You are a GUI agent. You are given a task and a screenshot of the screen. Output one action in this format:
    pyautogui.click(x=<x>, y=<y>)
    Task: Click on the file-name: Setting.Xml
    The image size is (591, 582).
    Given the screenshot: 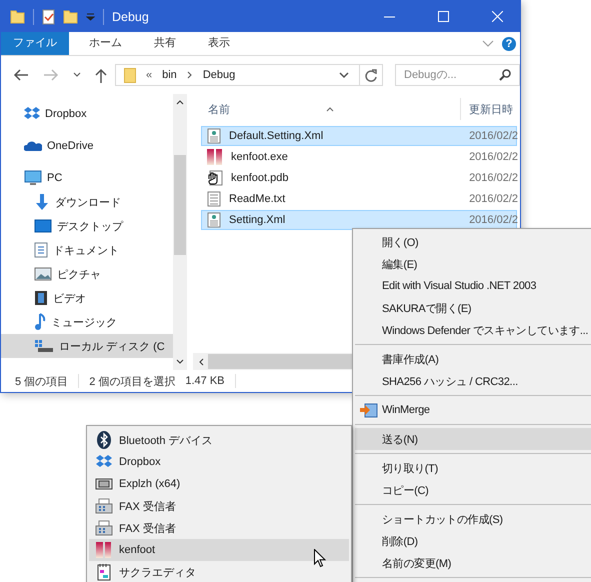 What is the action you would take?
    pyautogui.click(x=257, y=220)
    